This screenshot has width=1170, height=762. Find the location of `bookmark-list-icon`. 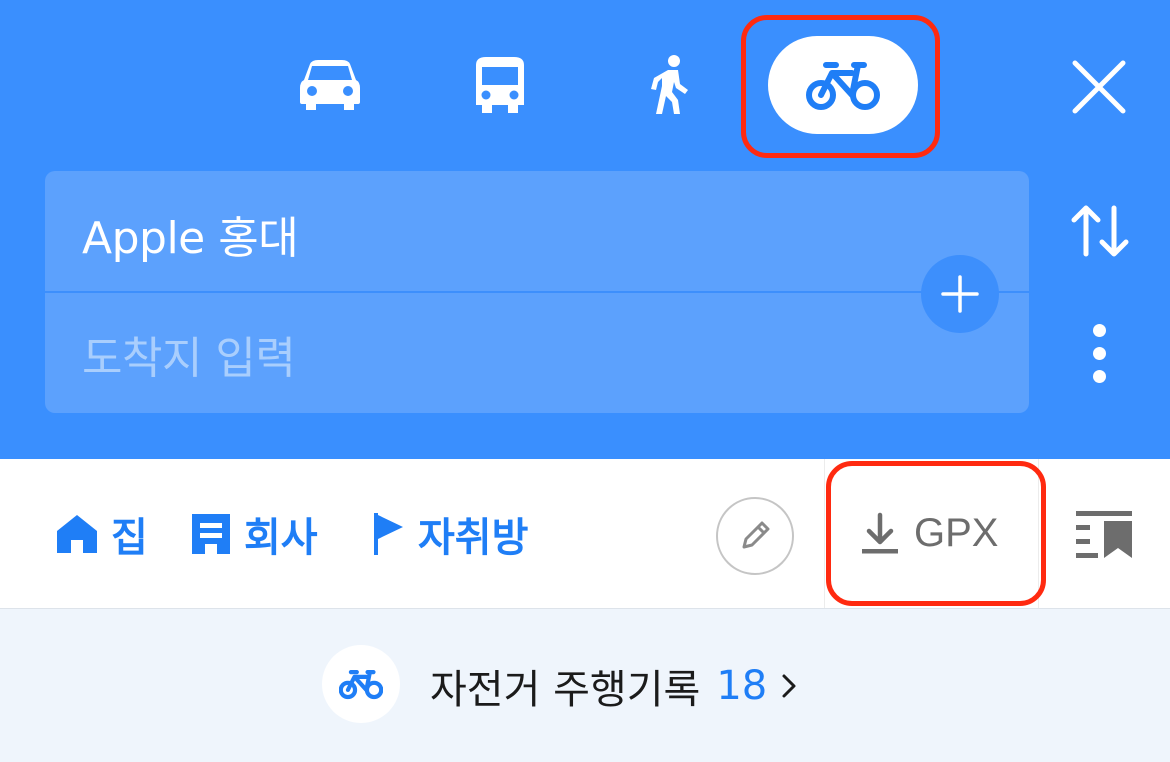

bookmark-list-icon is located at coordinates (1104, 534).